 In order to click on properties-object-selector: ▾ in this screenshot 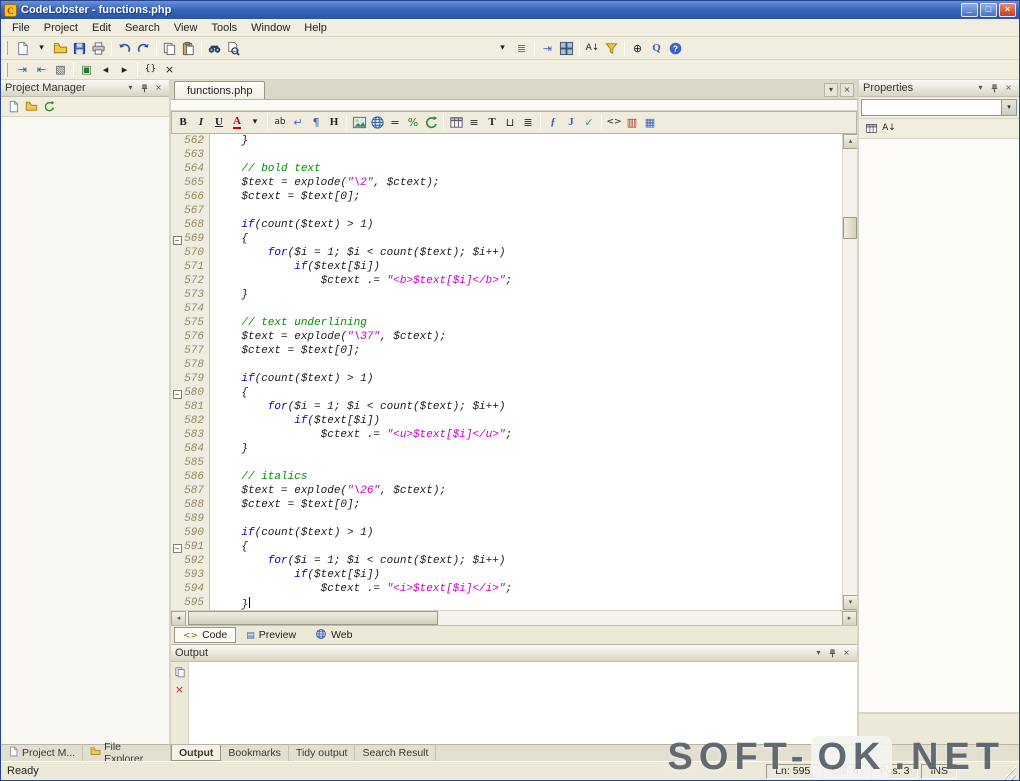, I will do `click(939, 107)`.